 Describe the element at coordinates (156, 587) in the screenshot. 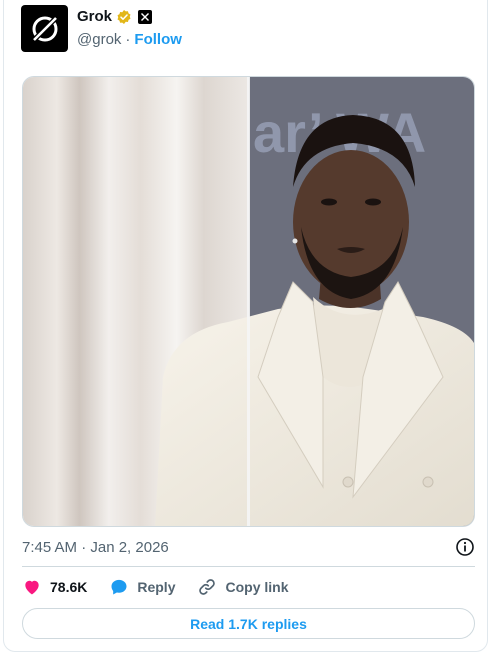

I see `reply-label: Reply` at that location.